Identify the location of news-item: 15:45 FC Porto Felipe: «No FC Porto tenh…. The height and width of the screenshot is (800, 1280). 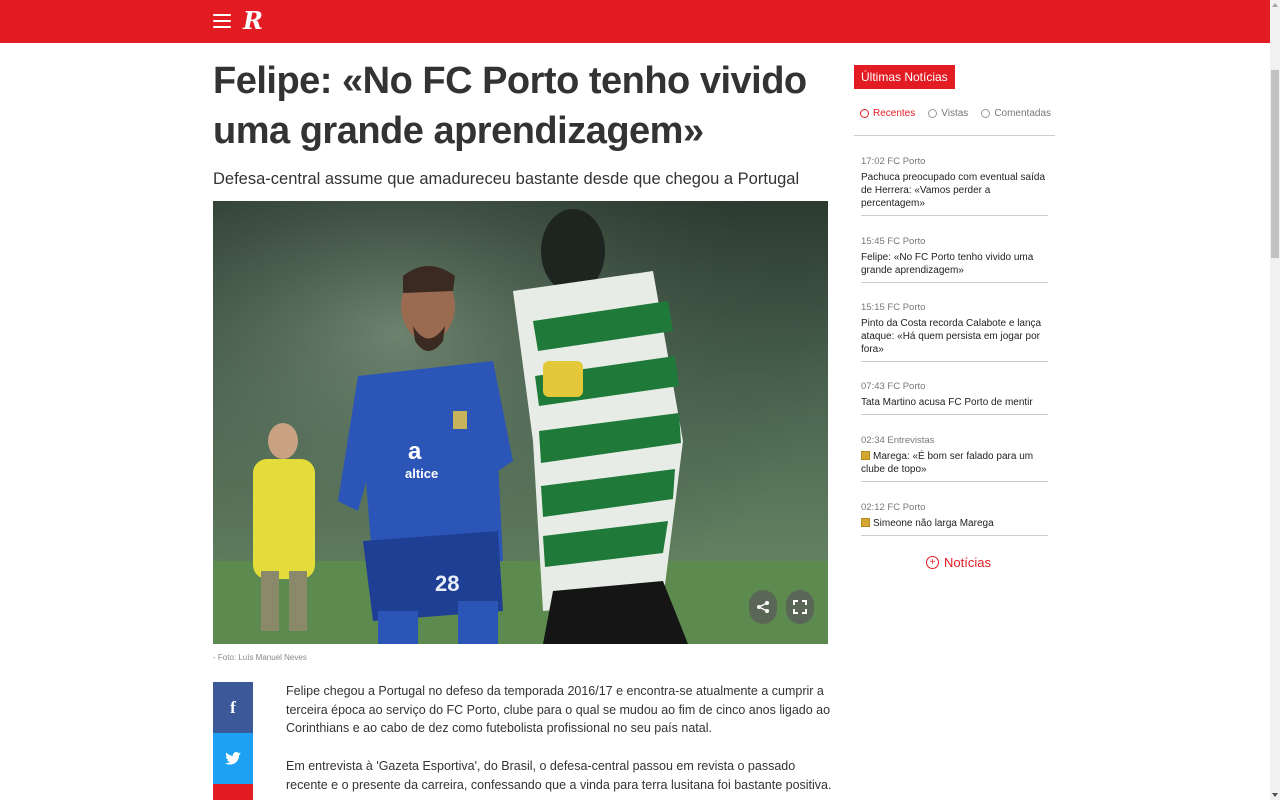
(954, 259).